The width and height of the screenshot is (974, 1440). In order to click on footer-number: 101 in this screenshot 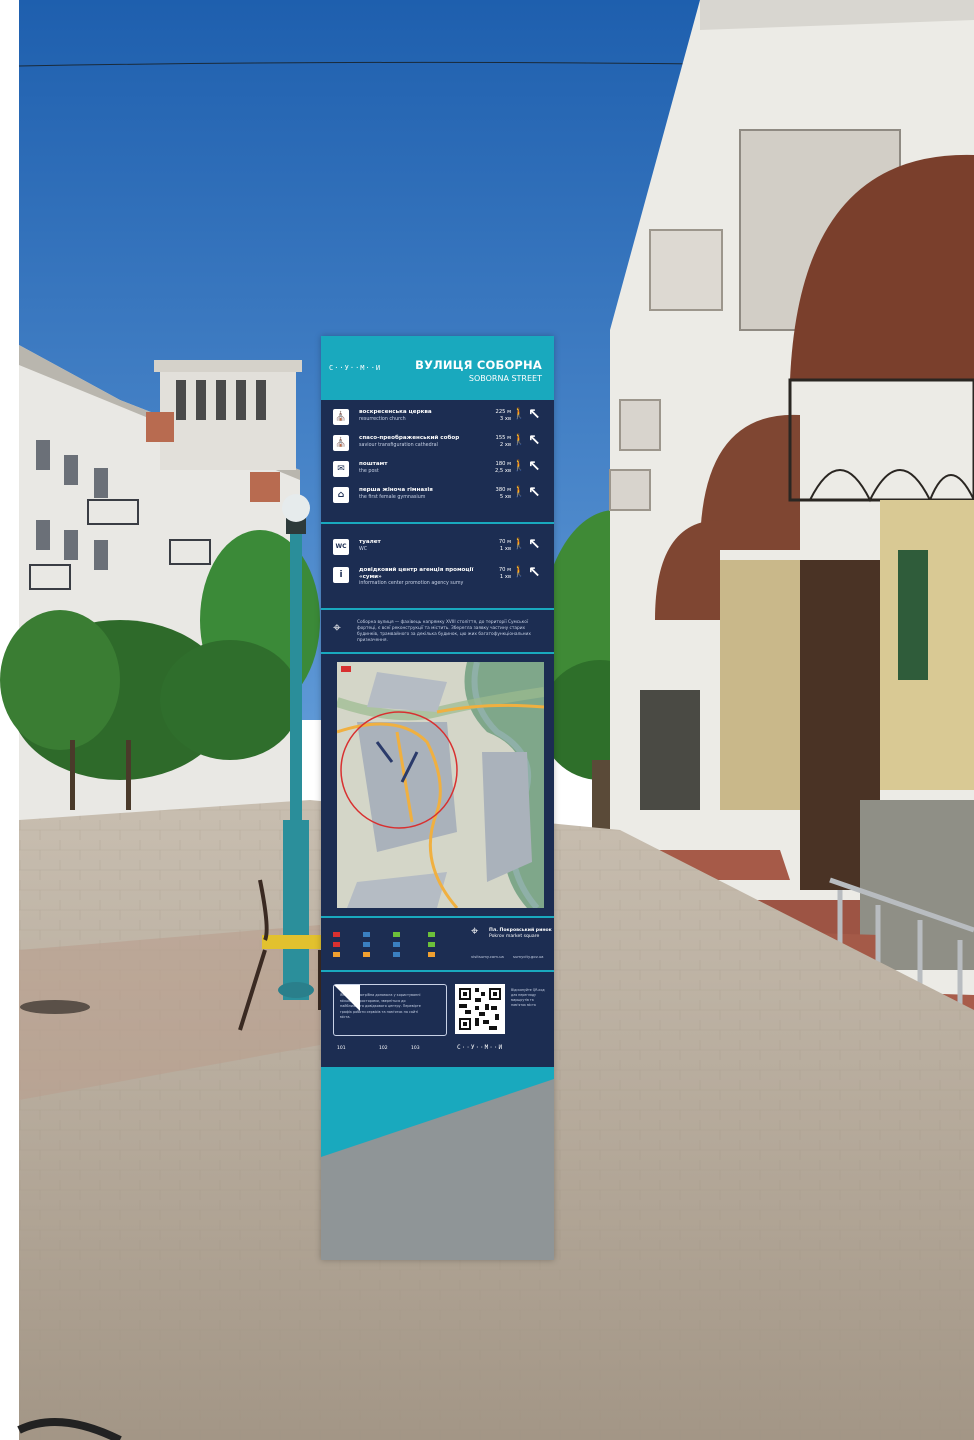, I will do `click(341, 1048)`.